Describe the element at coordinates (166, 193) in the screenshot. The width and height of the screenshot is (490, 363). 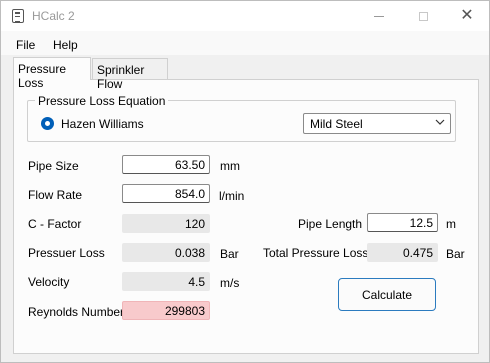
I see `flow-rate-input: 854.0` at that location.